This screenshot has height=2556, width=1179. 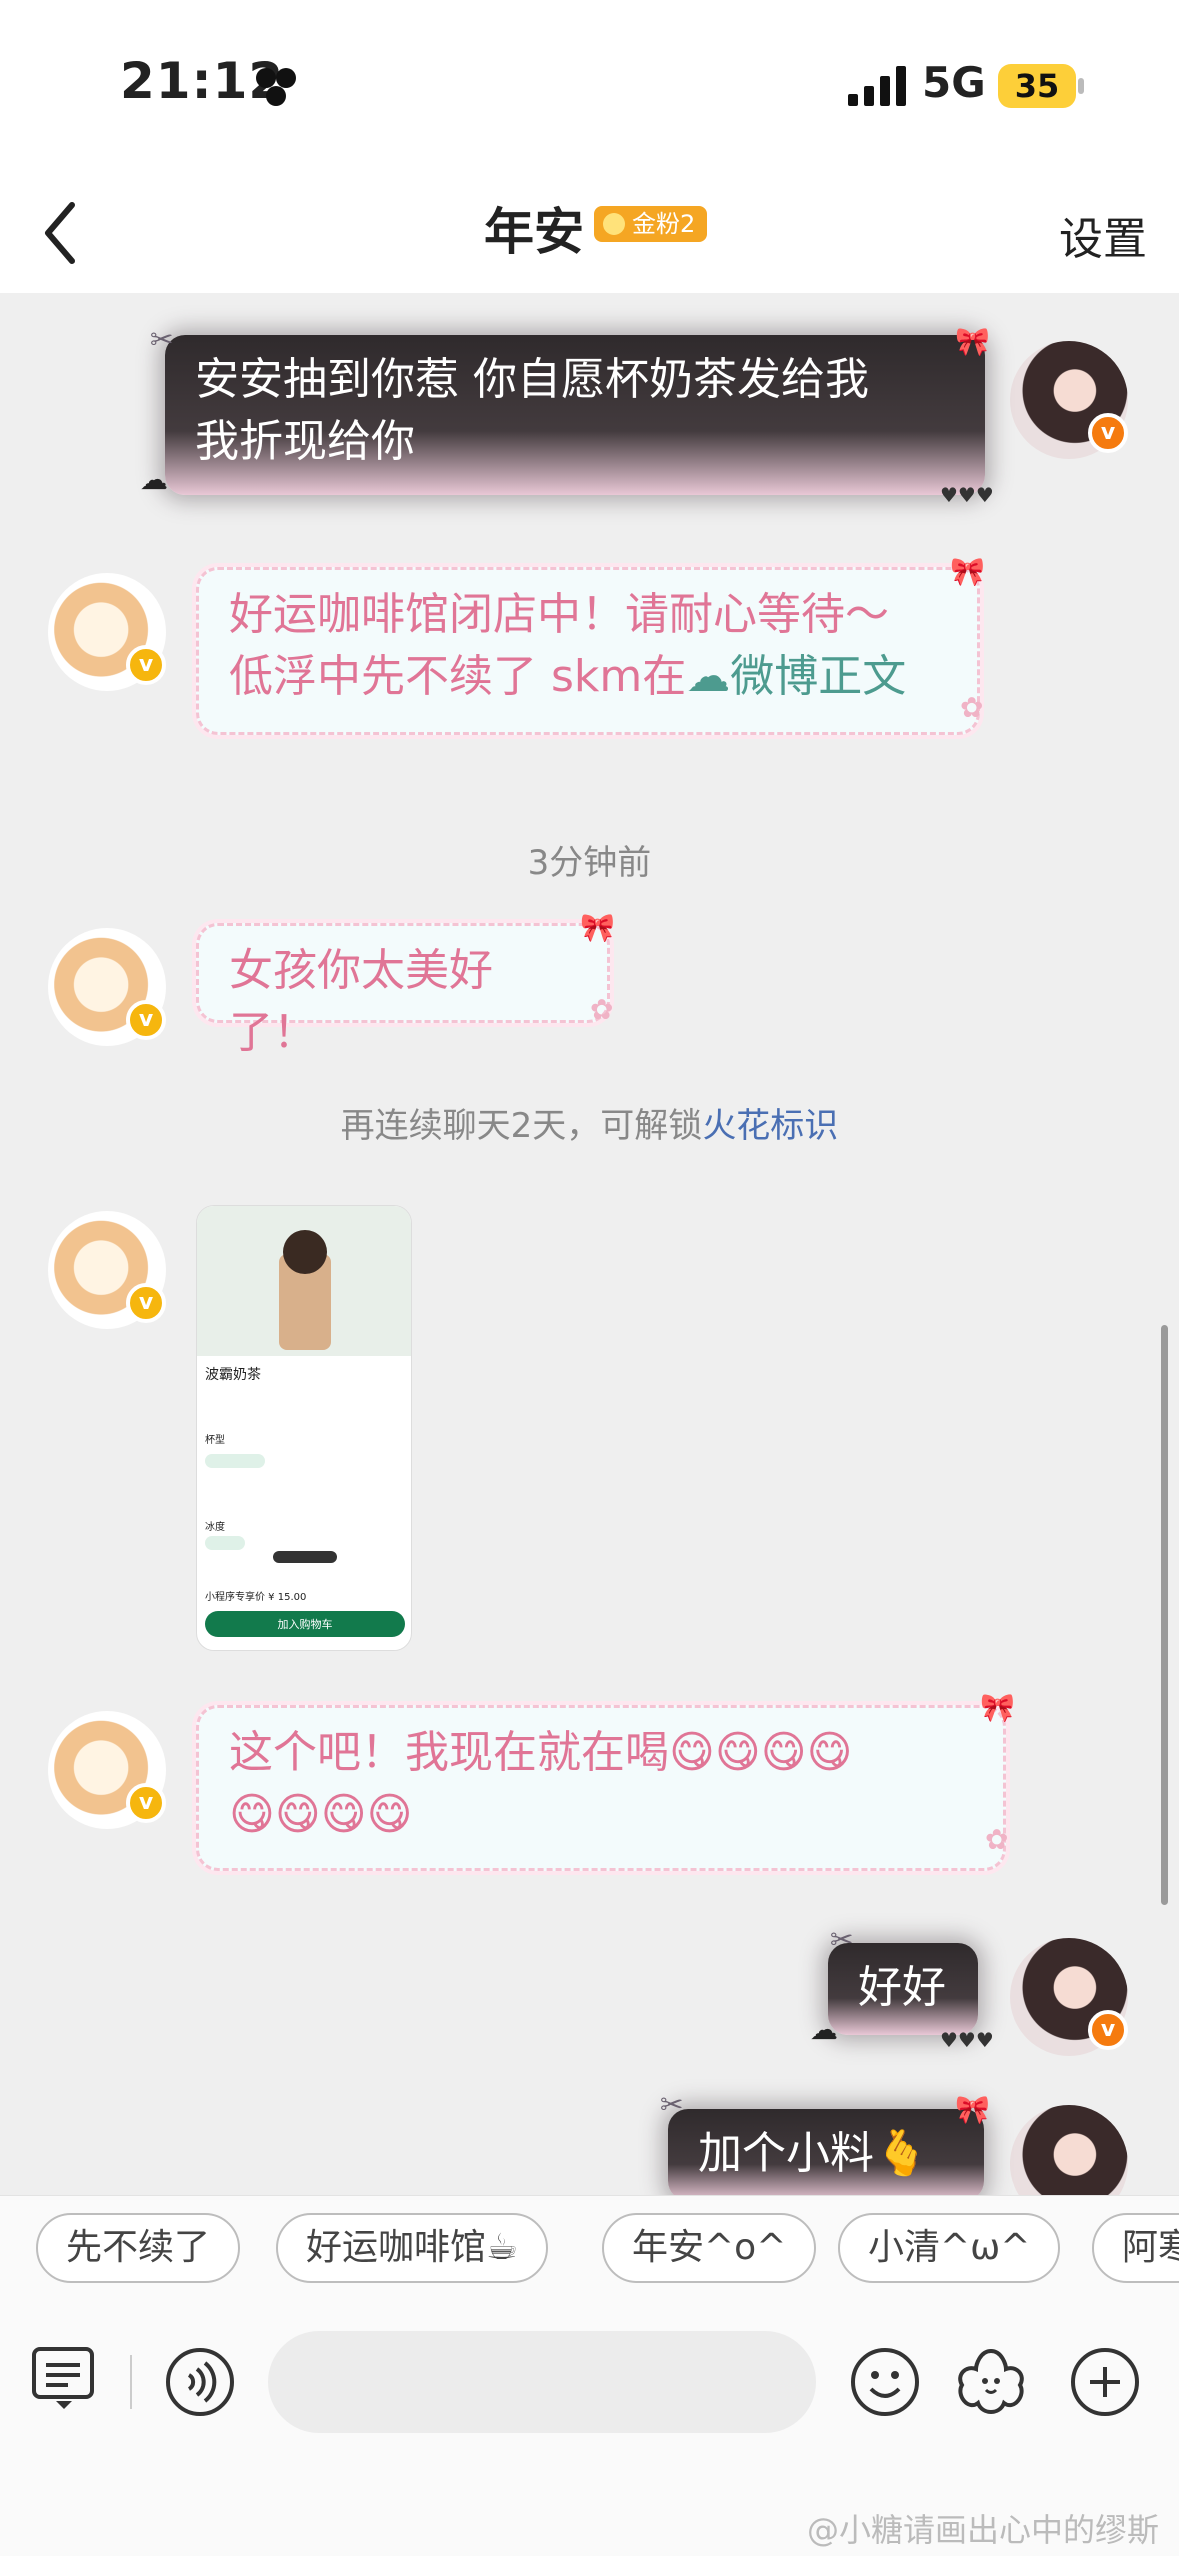 What do you see at coordinates (709, 2248) in the screenshot?
I see `quick-reply-chip: 年安^o^` at bounding box center [709, 2248].